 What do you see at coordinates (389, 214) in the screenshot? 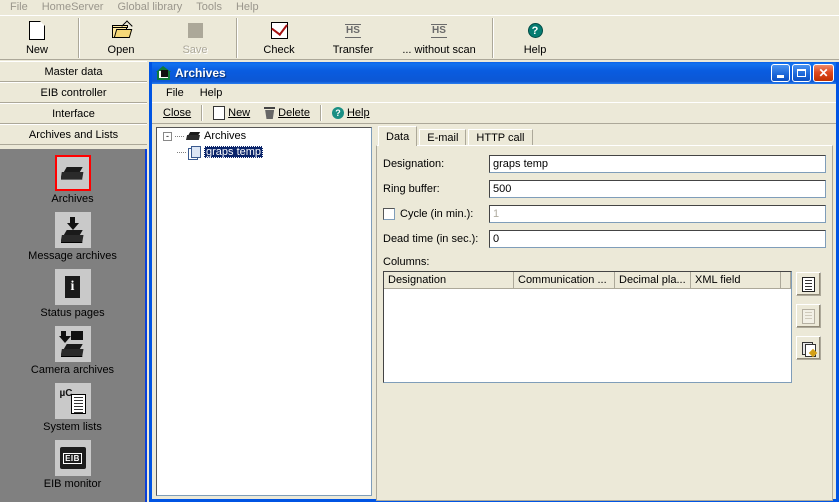
I see `cycle-checkbox` at bounding box center [389, 214].